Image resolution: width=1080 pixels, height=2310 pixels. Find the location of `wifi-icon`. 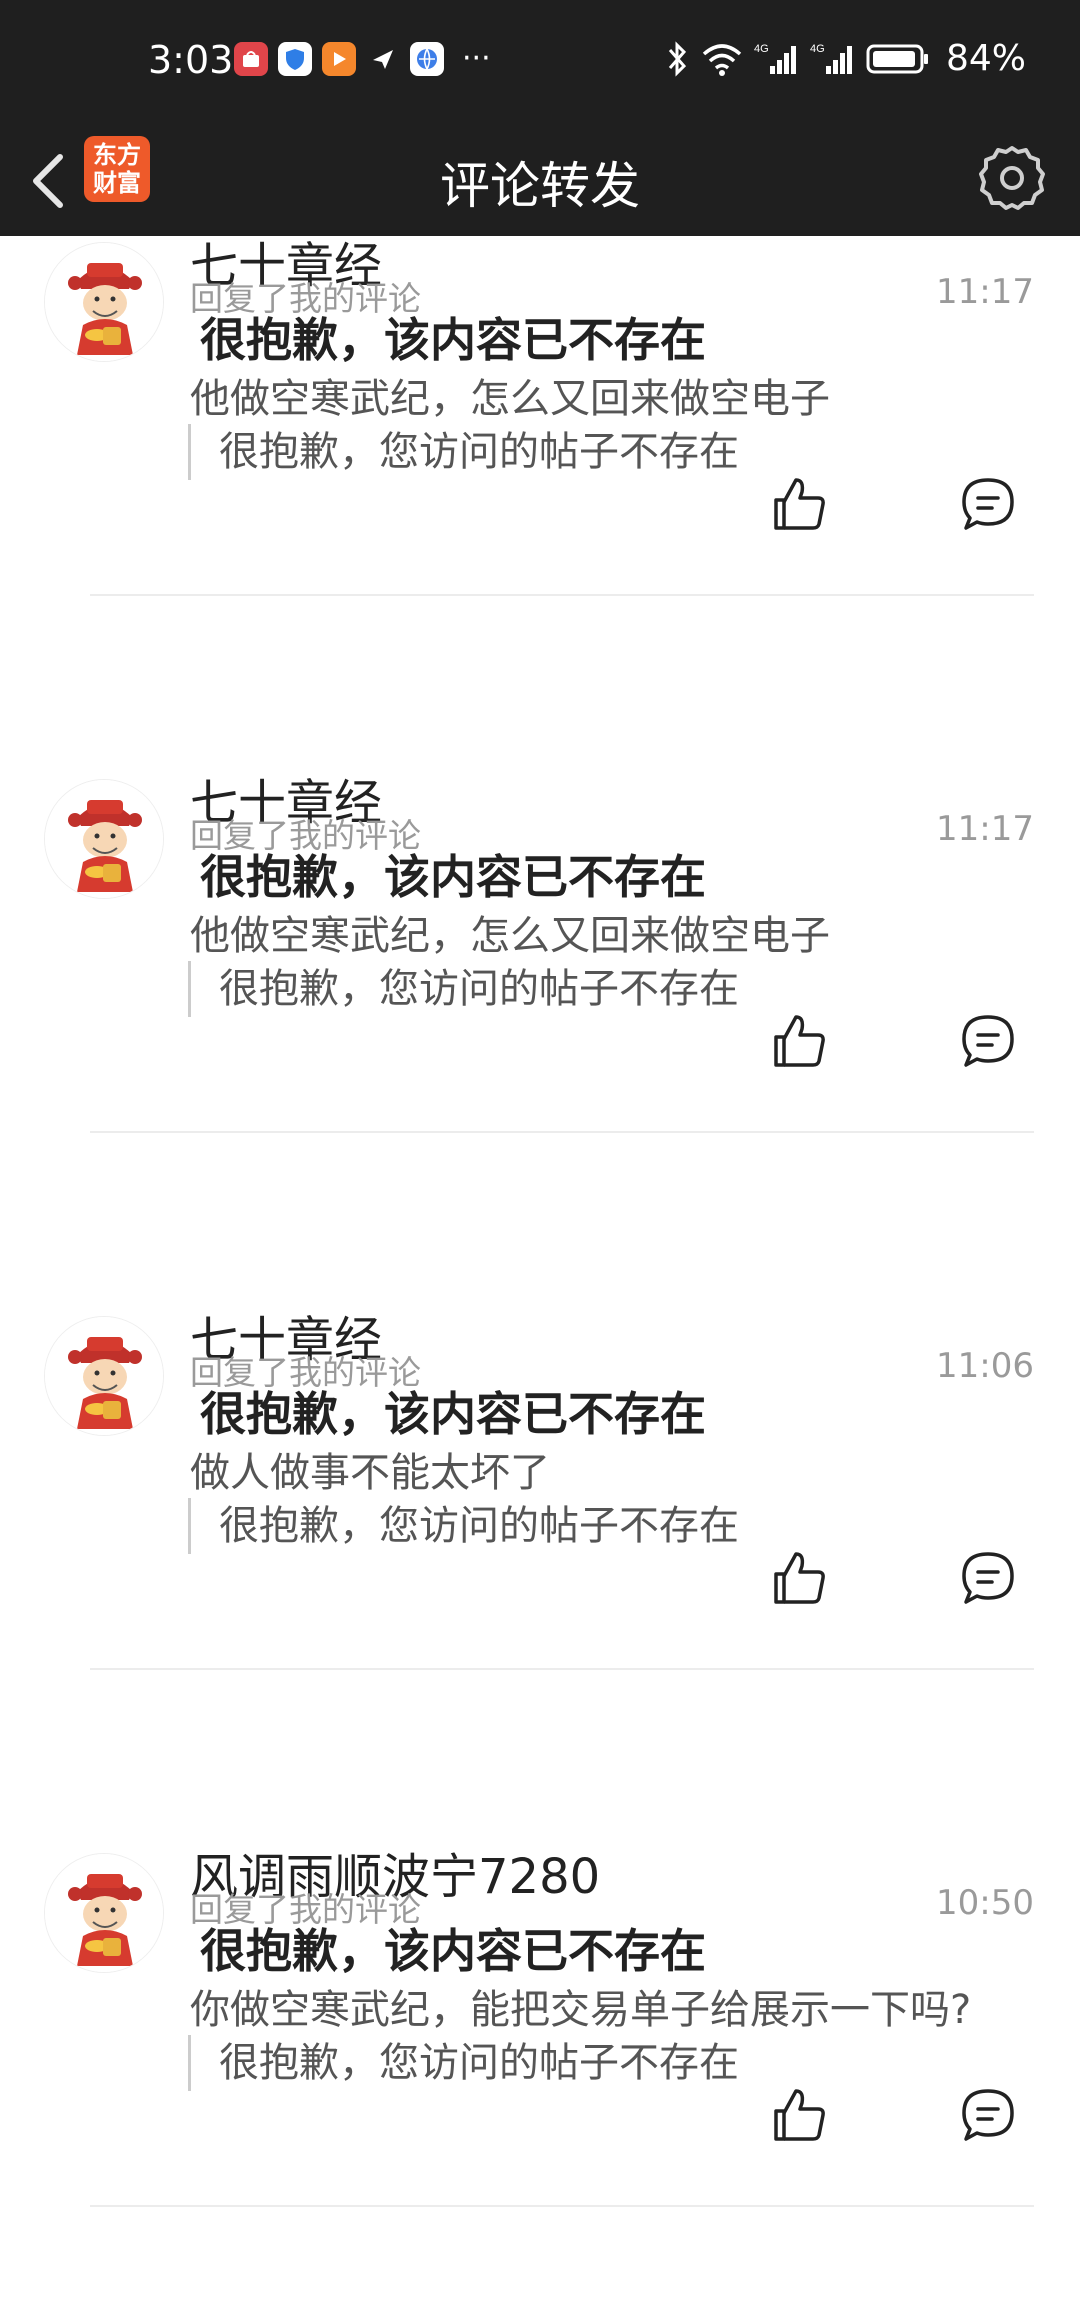

wifi-icon is located at coordinates (722, 59).